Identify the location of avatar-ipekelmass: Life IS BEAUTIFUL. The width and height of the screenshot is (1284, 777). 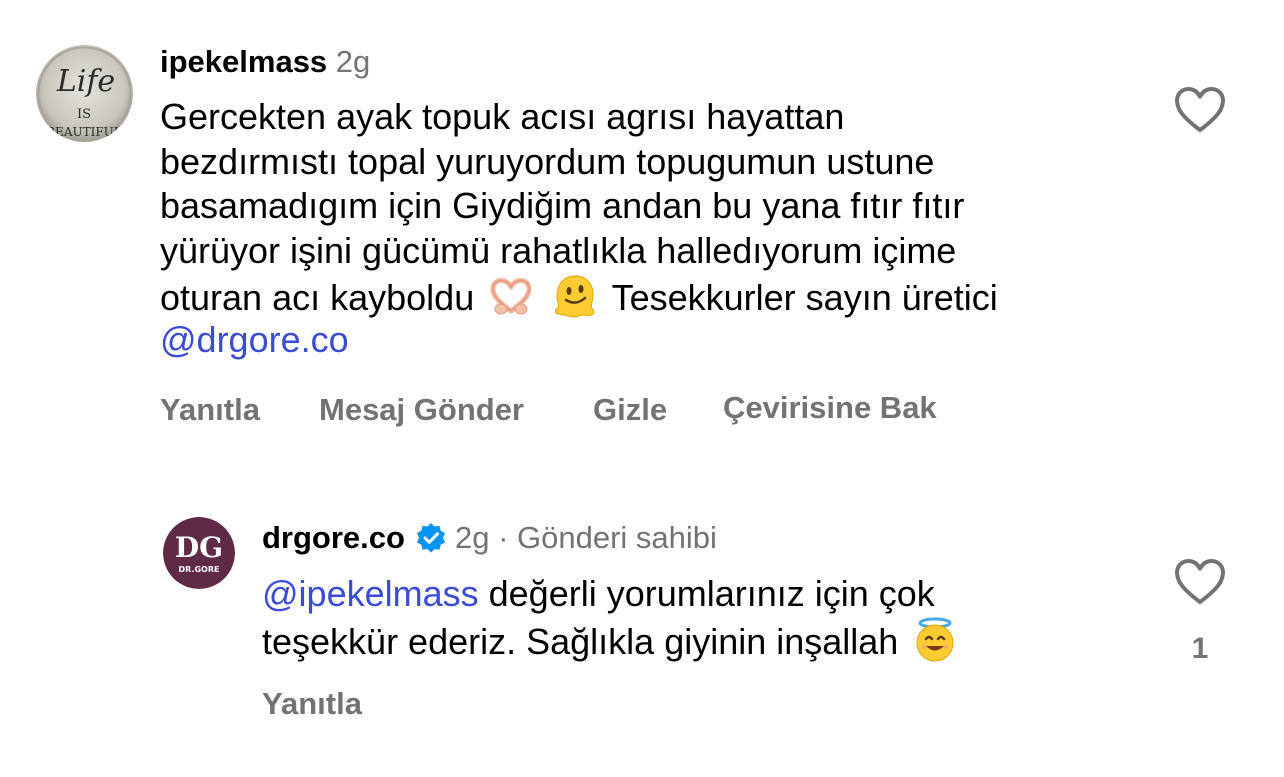
(84, 93).